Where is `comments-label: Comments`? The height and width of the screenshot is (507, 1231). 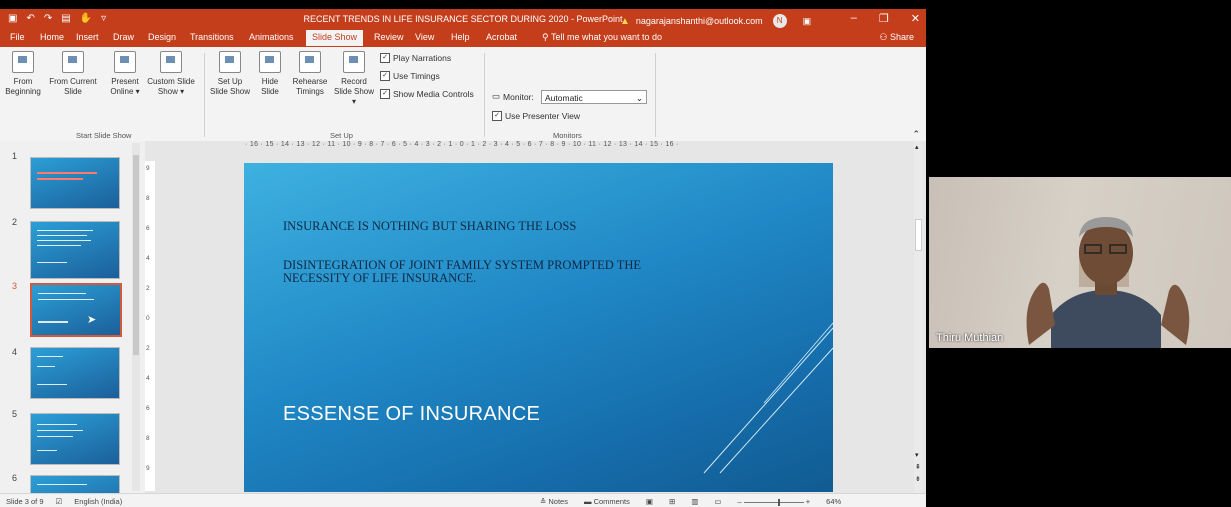 comments-label: Comments is located at coordinates (611, 501).